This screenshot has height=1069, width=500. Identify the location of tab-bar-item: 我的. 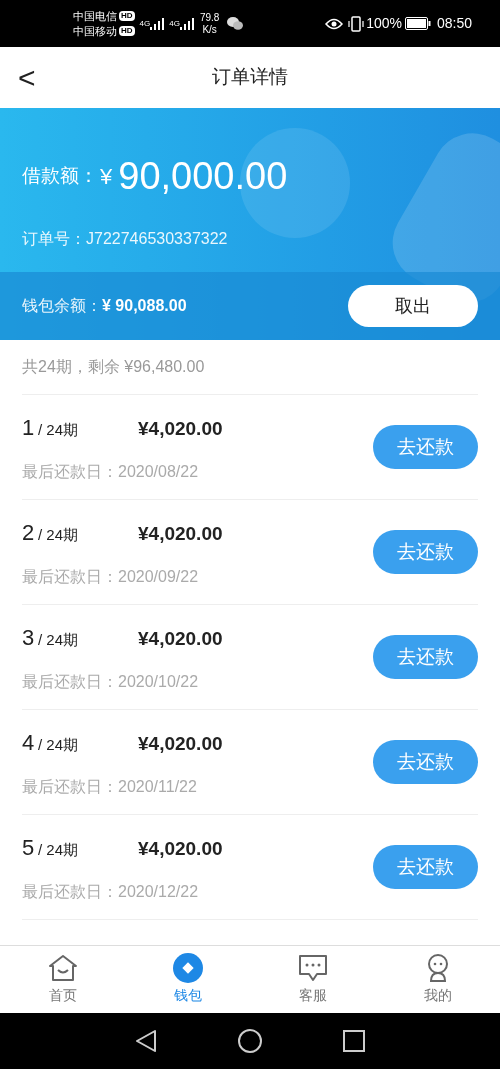
(437, 979).